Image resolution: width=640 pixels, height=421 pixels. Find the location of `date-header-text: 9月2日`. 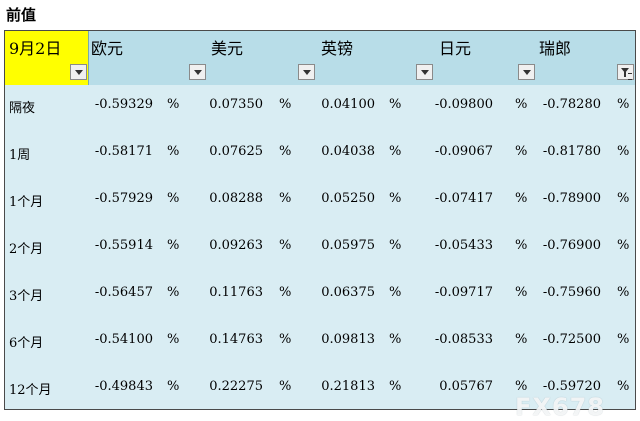

date-header-text: 9月2日 is located at coordinates (35, 48).